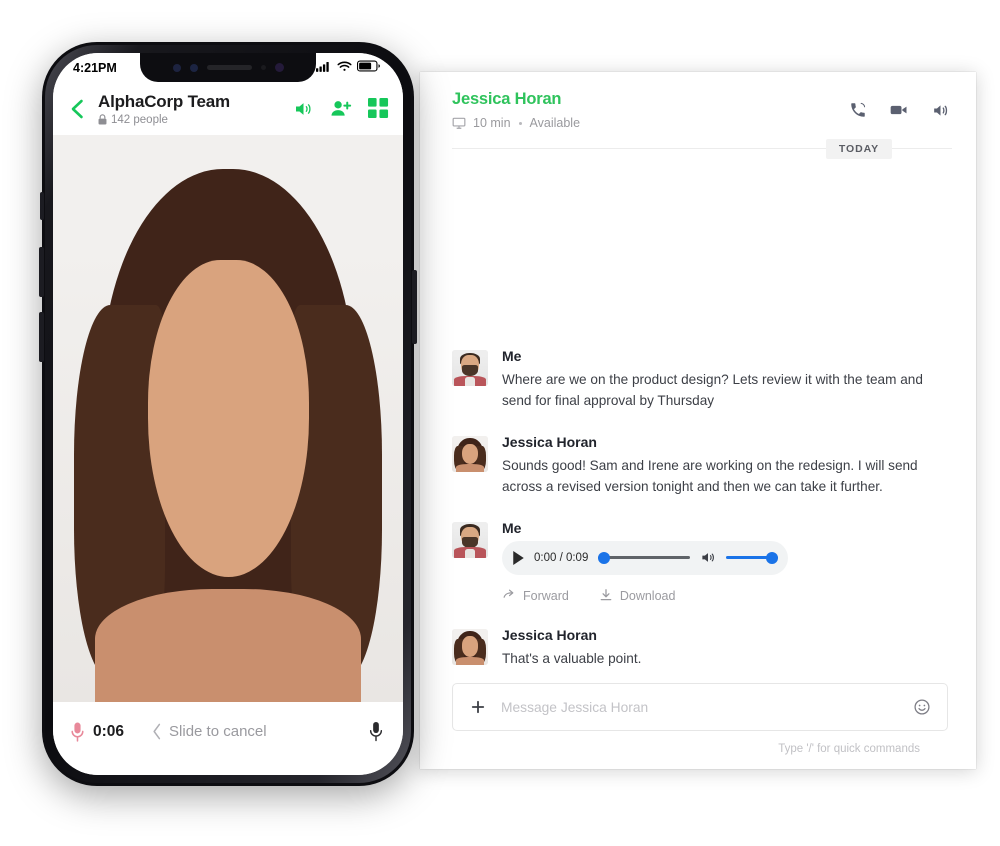 The width and height of the screenshot is (1000, 846). Describe the element at coordinates (369, 68) in the screenshot. I see `battery-icon` at that location.